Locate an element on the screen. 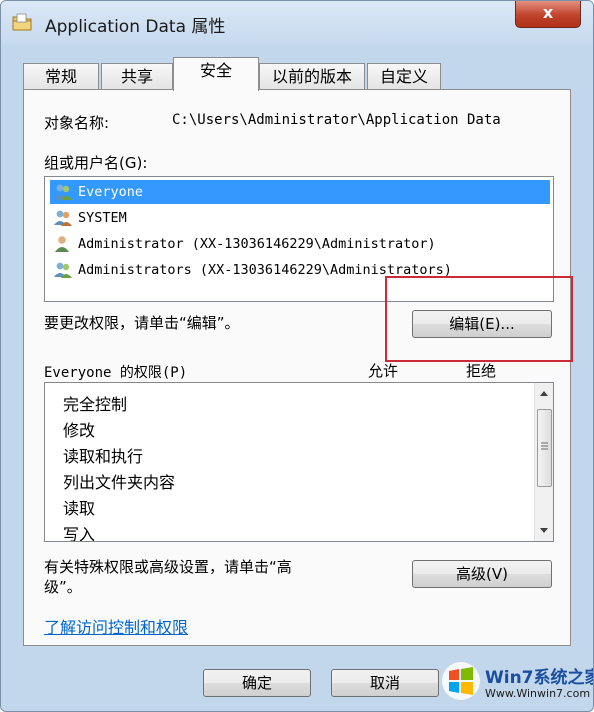 This screenshot has width=594, height=712. windows-logo-icon is located at coordinates (461, 681).